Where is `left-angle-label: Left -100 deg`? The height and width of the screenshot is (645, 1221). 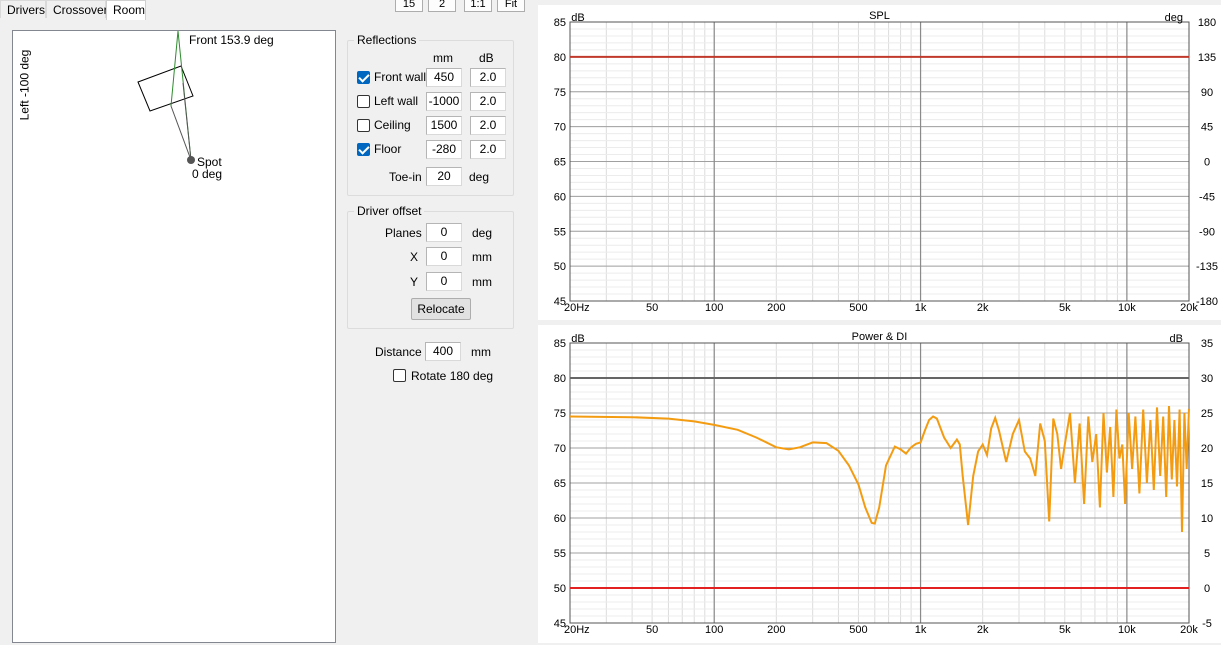 left-angle-label: Left -100 deg is located at coordinates (24, 85).